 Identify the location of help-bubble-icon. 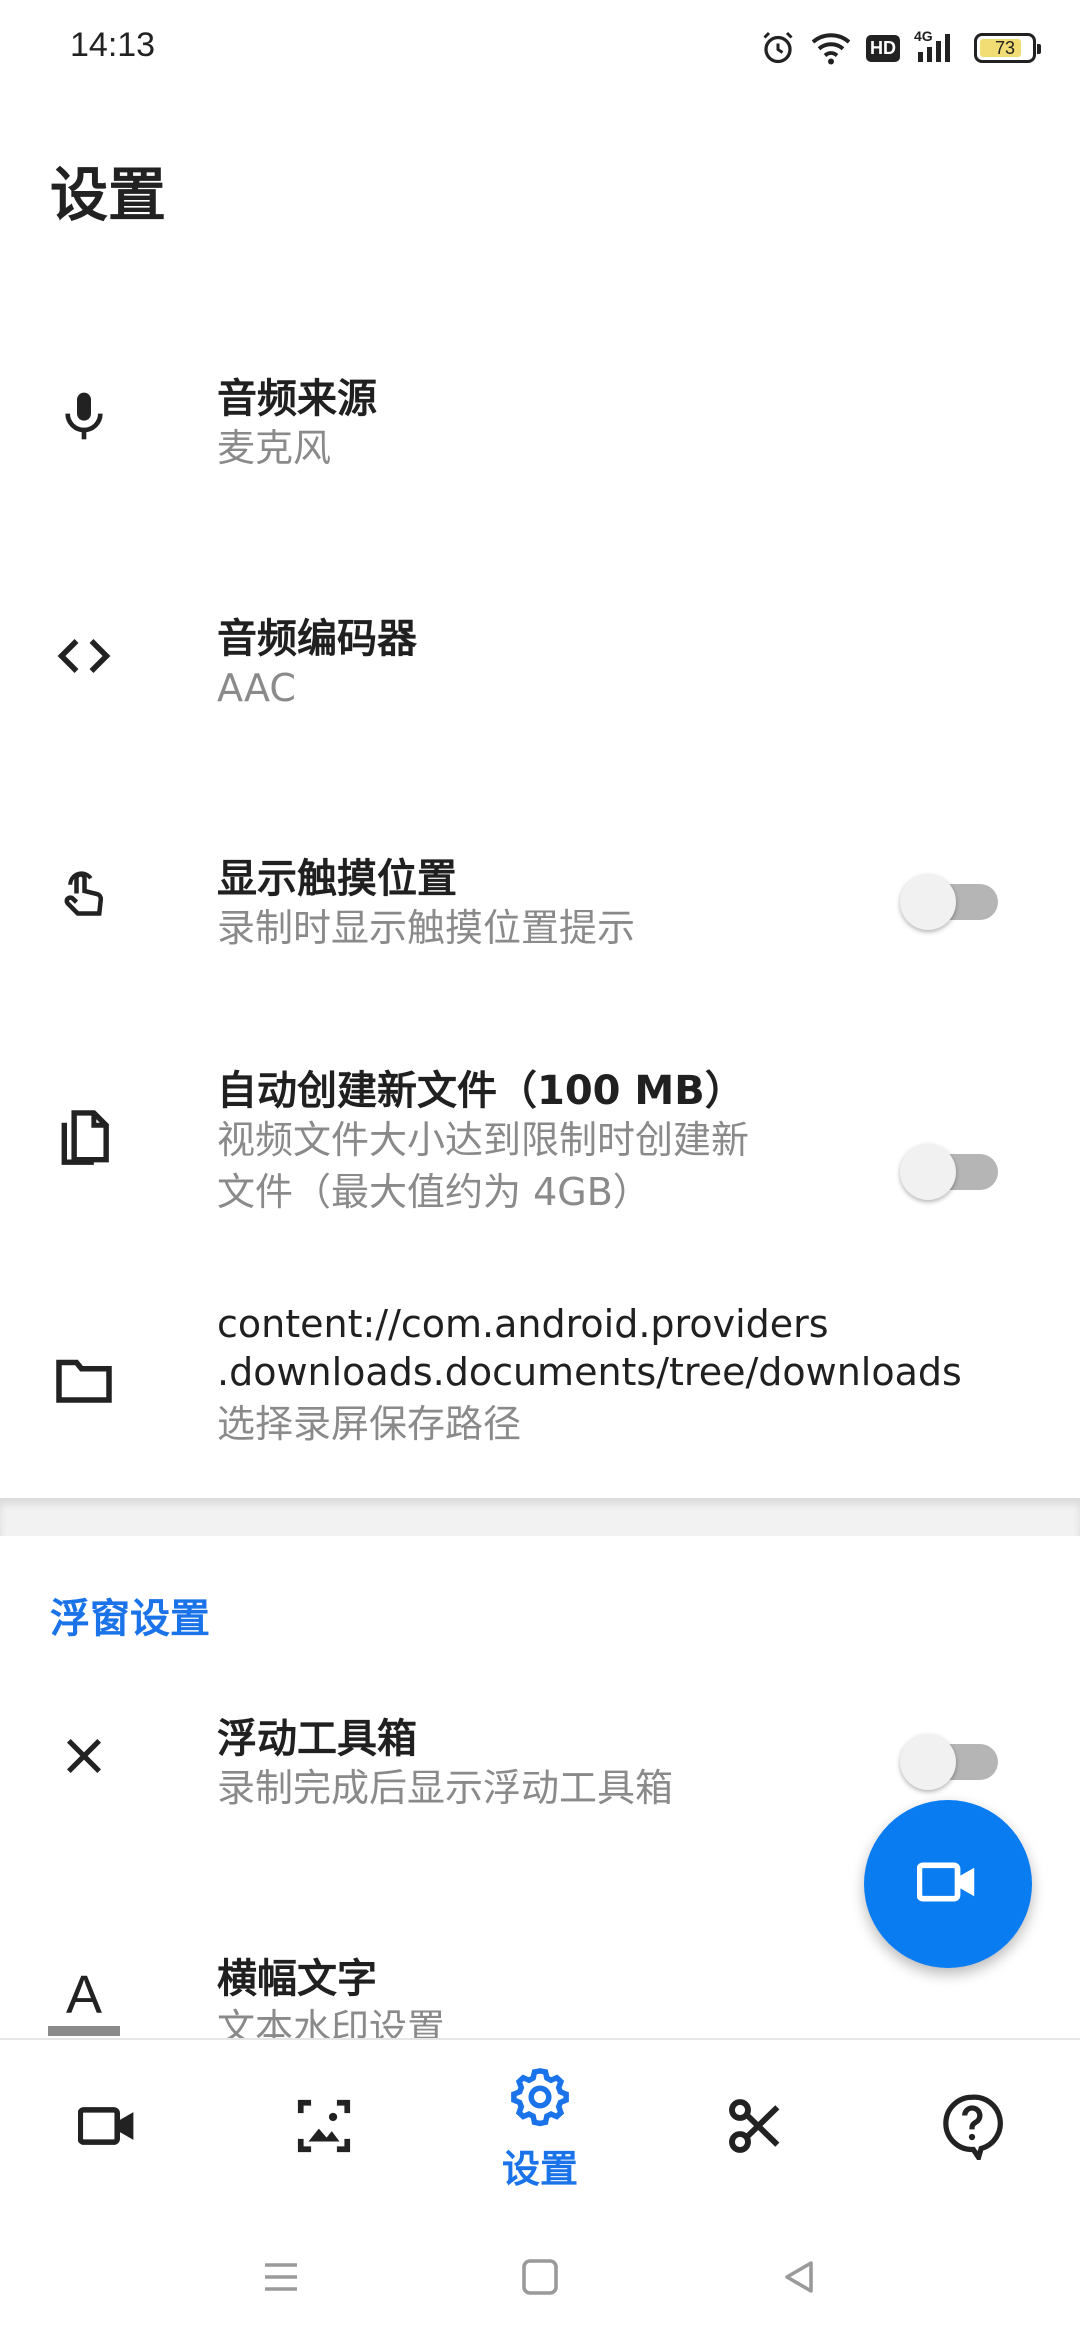
(972, 2128).